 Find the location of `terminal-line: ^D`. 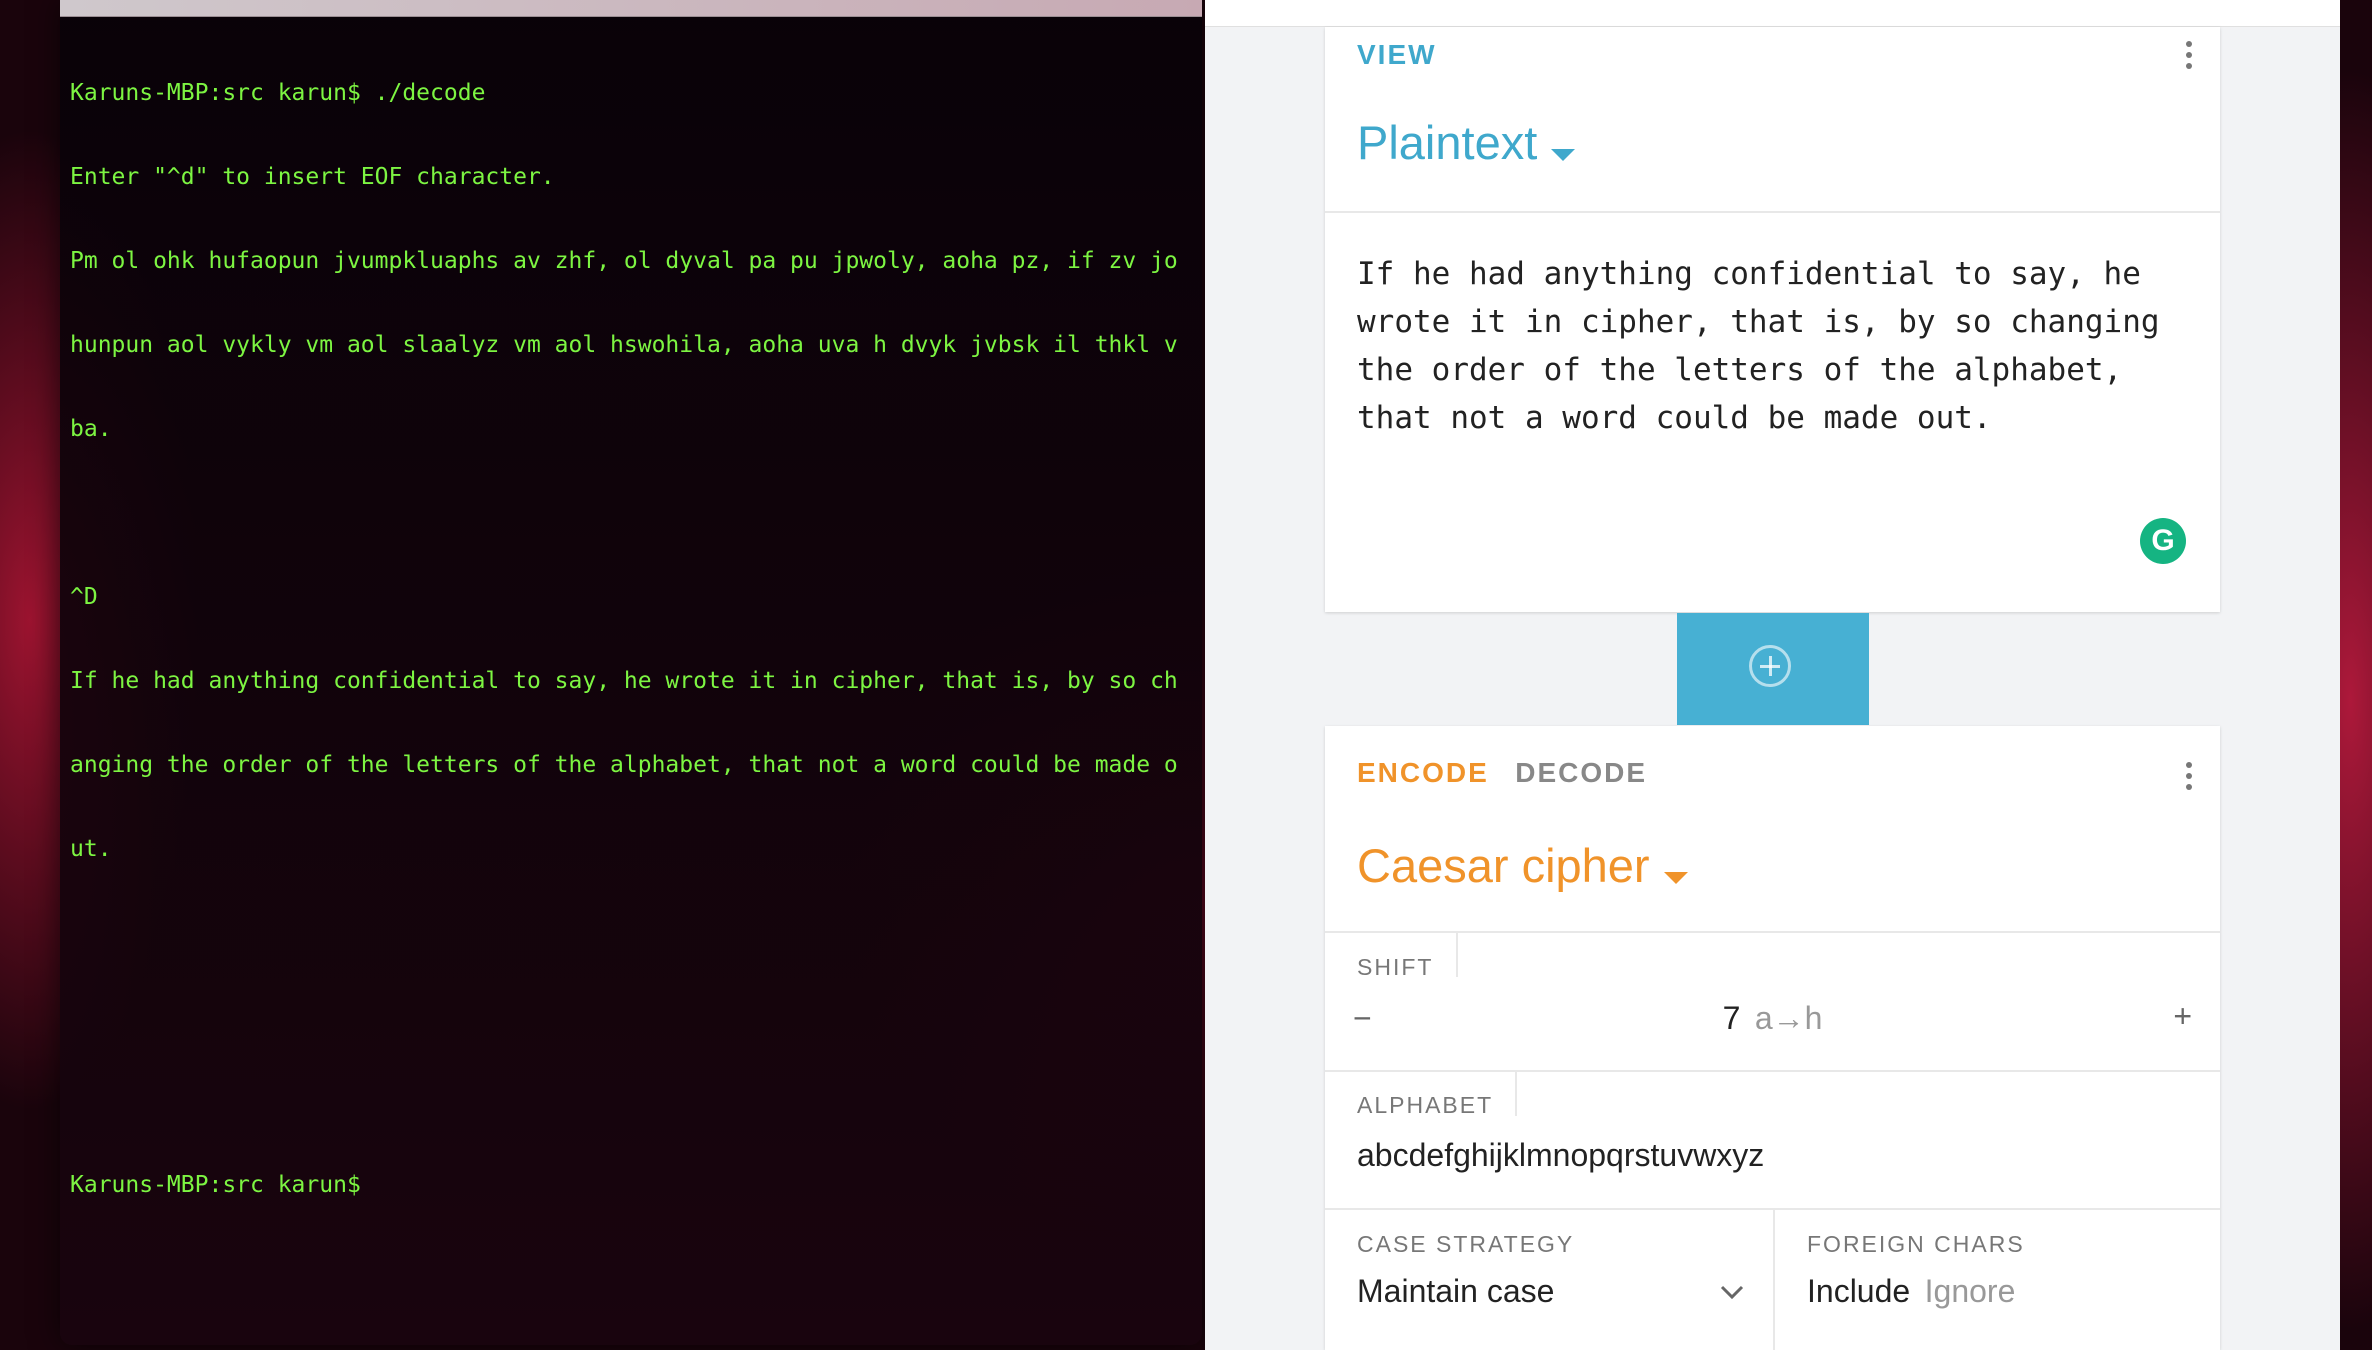

terminal-line: ^D is located at coordinates (84, 597).